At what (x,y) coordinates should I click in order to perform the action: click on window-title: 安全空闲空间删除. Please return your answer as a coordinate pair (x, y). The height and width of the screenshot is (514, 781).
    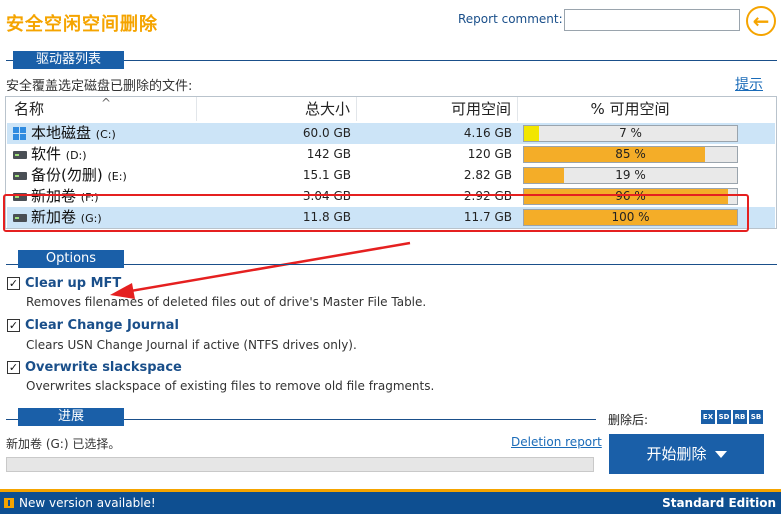
    Looking at the image, I should click on (82, 24).